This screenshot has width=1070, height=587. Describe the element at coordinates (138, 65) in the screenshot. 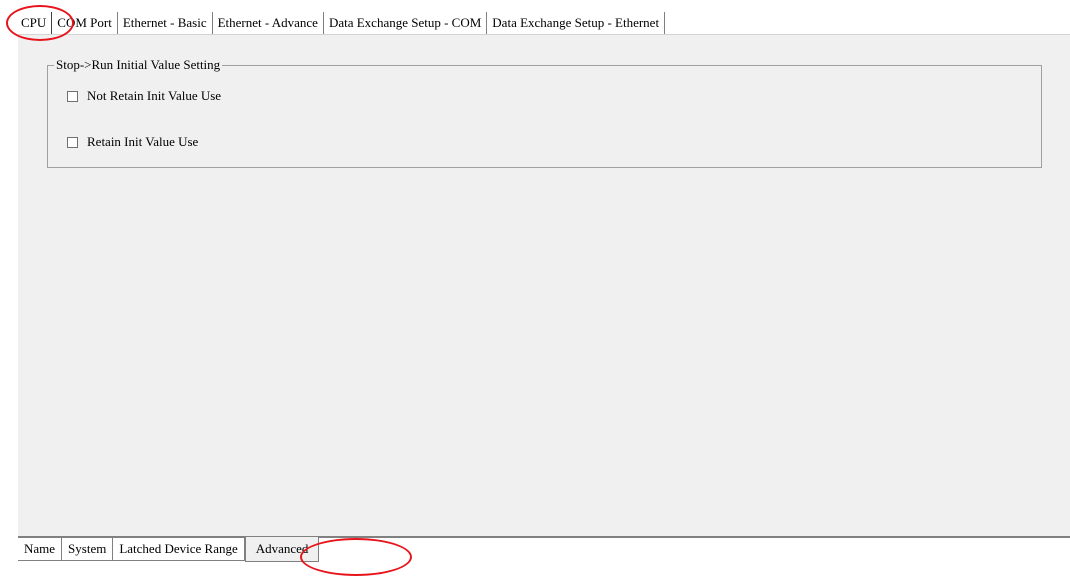

I see `group-title: Stop->Run Initial Value Setting` at that location.